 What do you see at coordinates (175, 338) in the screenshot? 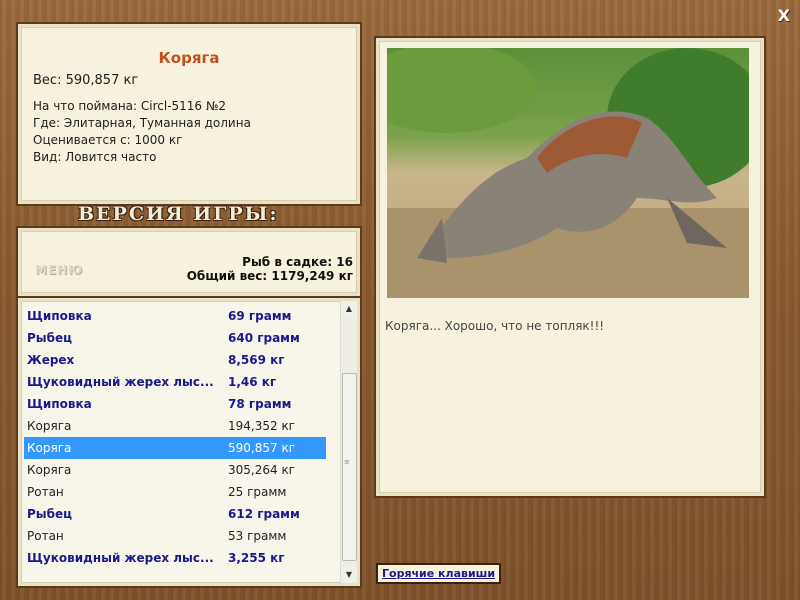
I see `list-item: Рыбец 640 грамм` at bounding box center [175, 338].